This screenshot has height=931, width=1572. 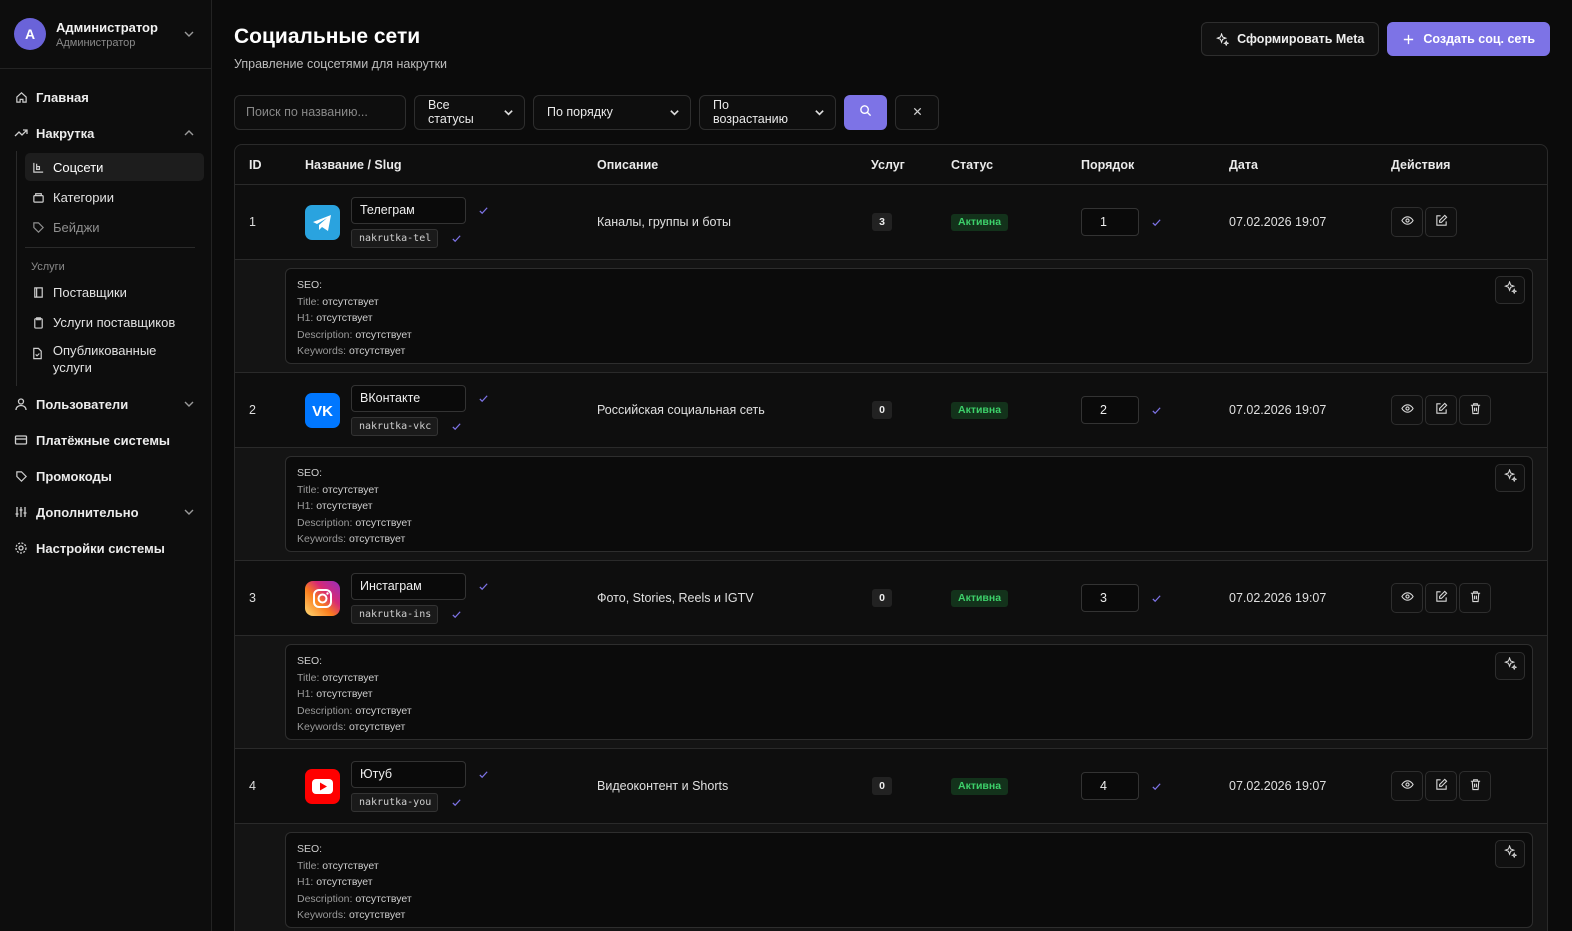 I want to click on select-value: По порядку, so click(x=580, y=112).